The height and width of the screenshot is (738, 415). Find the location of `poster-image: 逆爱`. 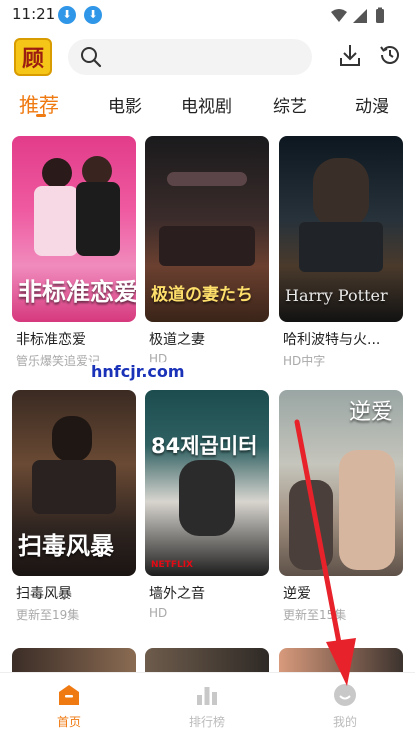

poster-image: 逆爱 is located at coordinates (341, 483).